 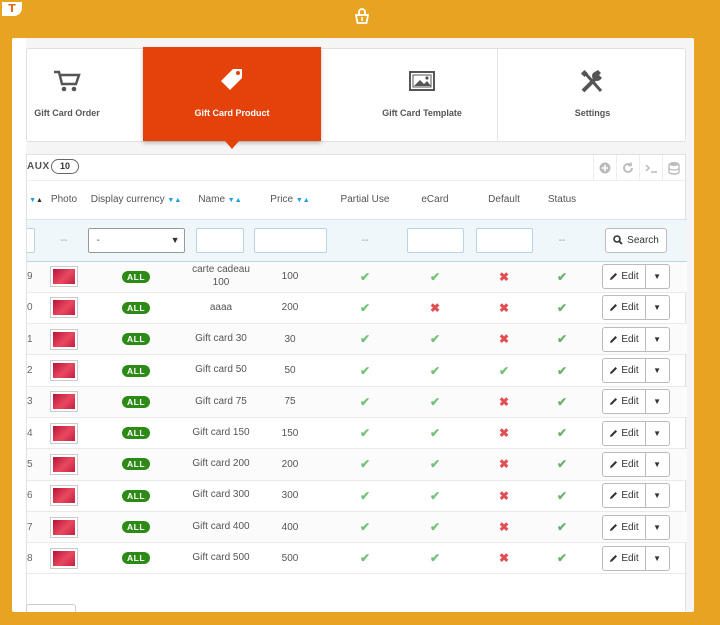 What do you see at coordinates (290, 240) in the screenshot?
I see `price-filter-input` at bounding box center [290, 240].